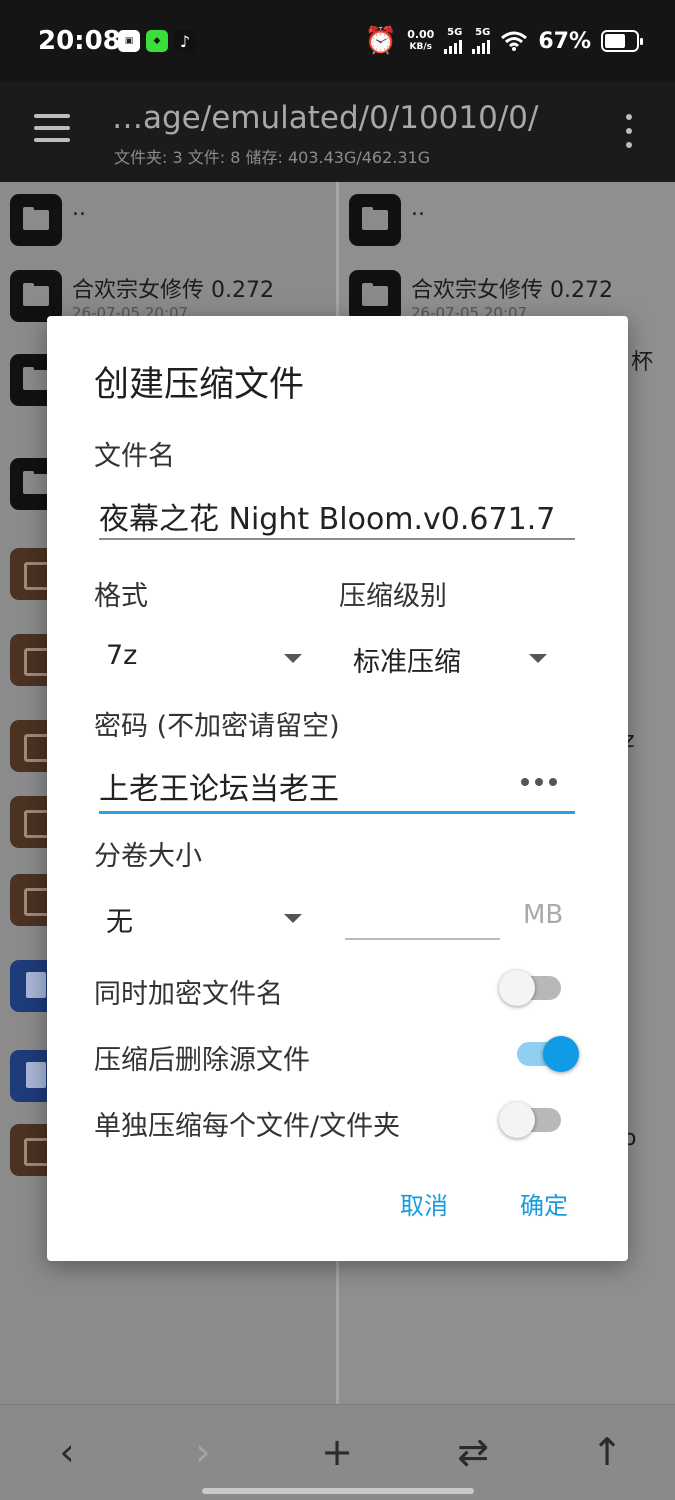  I want to click on battery-icon, so click(622, 41).